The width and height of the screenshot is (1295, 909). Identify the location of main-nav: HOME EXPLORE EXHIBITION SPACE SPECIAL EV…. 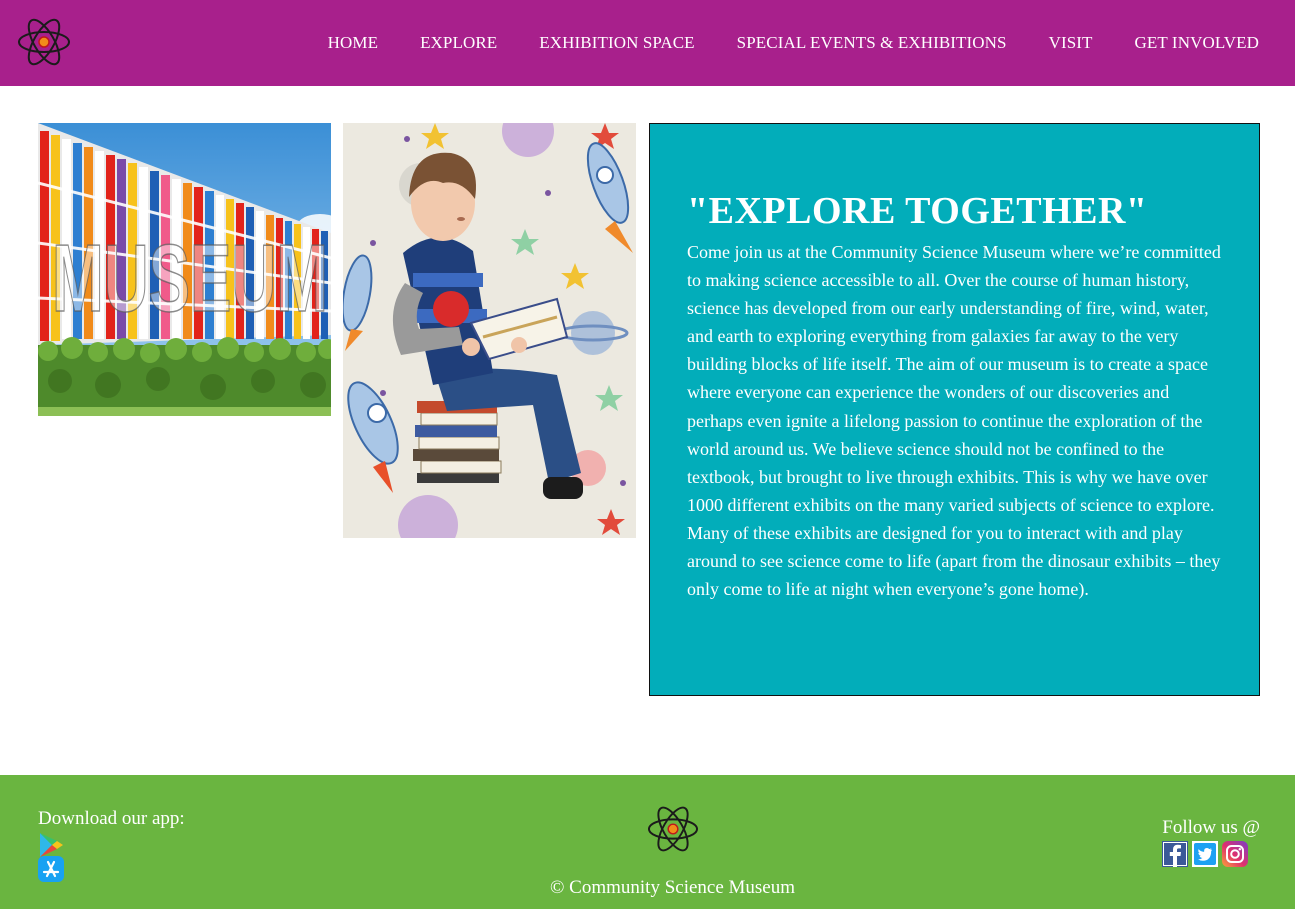
(793, 43).